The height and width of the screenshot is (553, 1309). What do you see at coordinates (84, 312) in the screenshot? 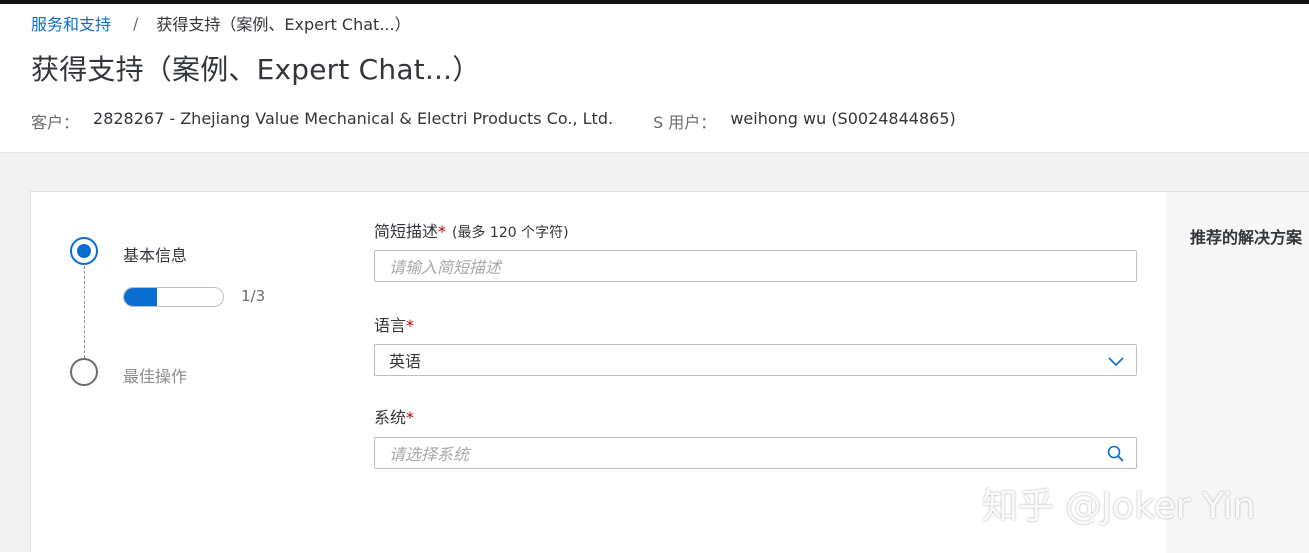
I see `step-connector` at bounding box center [84, 312].